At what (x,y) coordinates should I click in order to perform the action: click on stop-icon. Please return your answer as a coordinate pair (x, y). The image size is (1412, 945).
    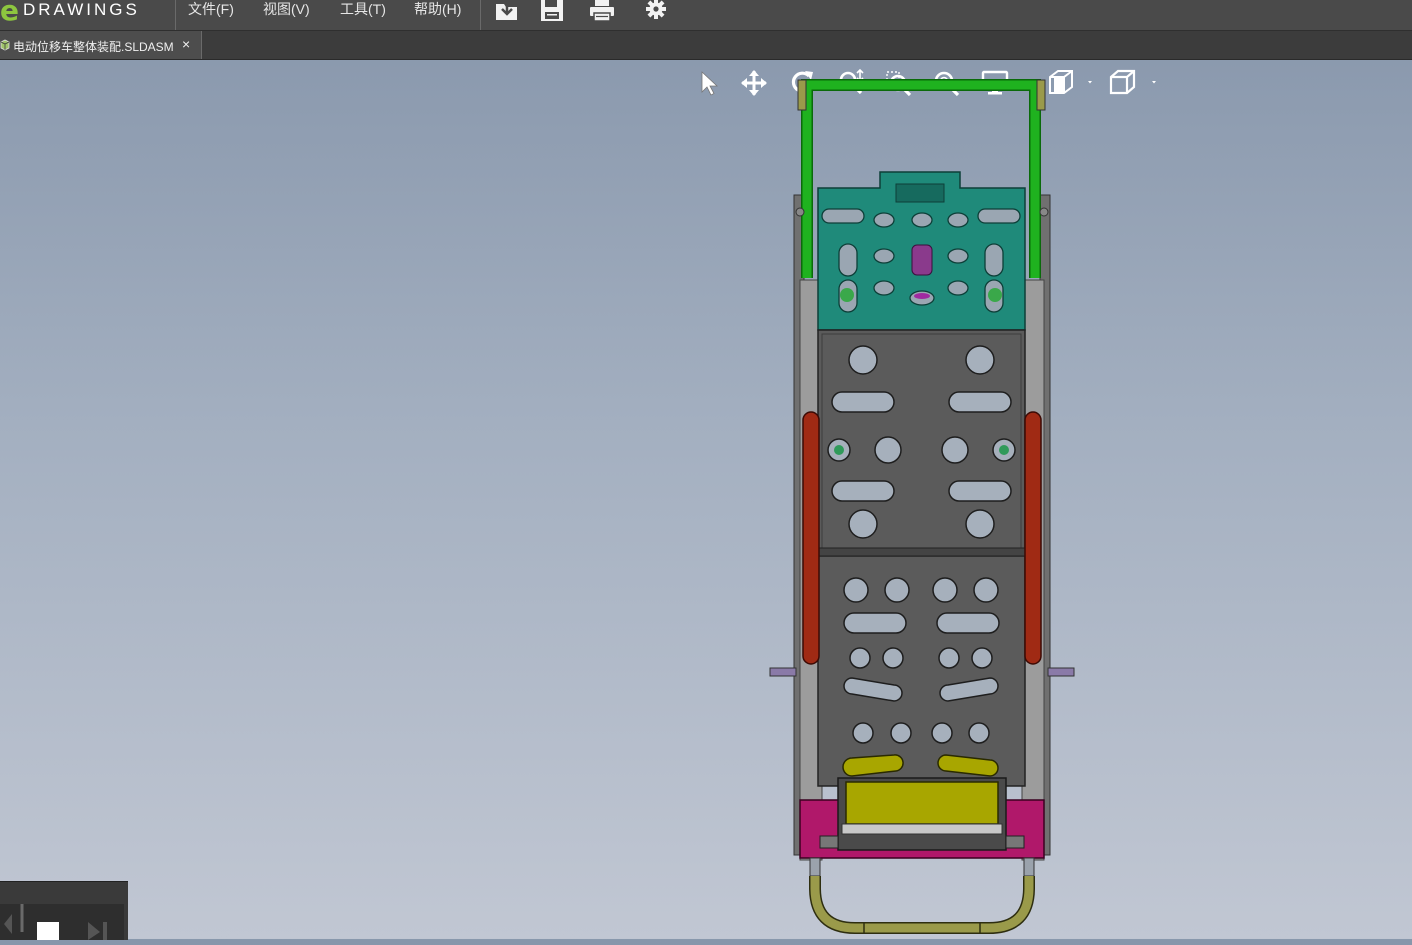
    Looking at the image, I should click on (48, 931).